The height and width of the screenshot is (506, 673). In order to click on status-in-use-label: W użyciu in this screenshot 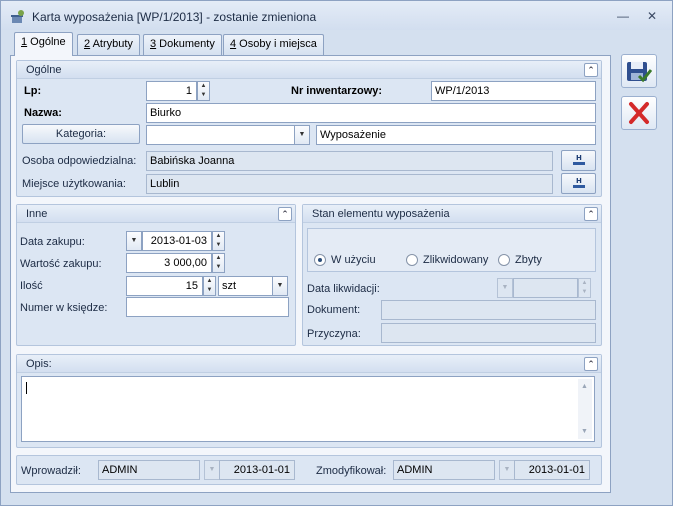, I will do `click(353, 260)`.